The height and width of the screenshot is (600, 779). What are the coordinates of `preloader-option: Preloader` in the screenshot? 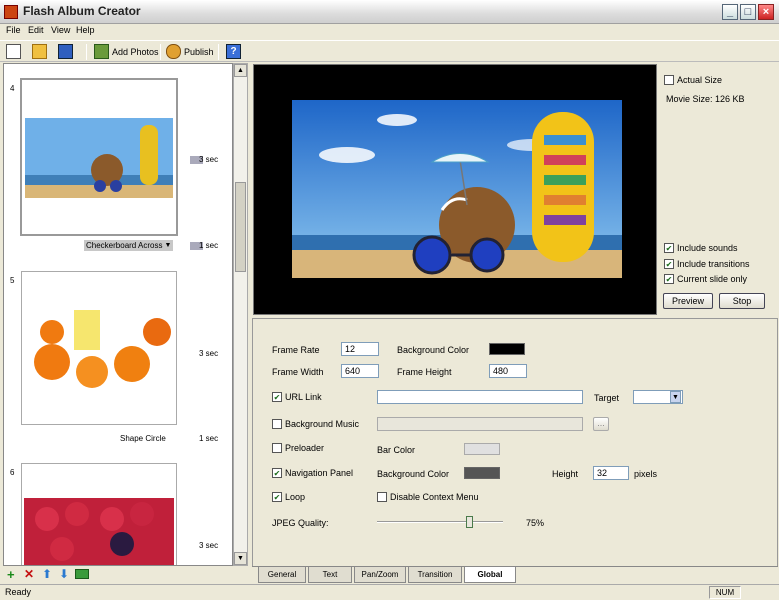 It's located at (298, 448).